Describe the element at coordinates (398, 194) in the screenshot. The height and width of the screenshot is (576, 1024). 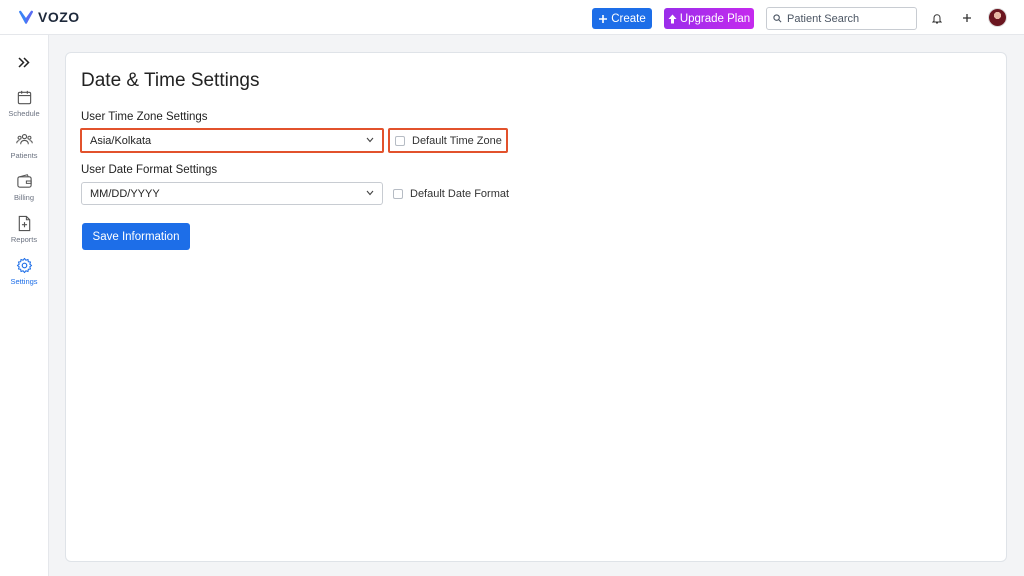
I see `default-date-format-checkbox-box` at that location.